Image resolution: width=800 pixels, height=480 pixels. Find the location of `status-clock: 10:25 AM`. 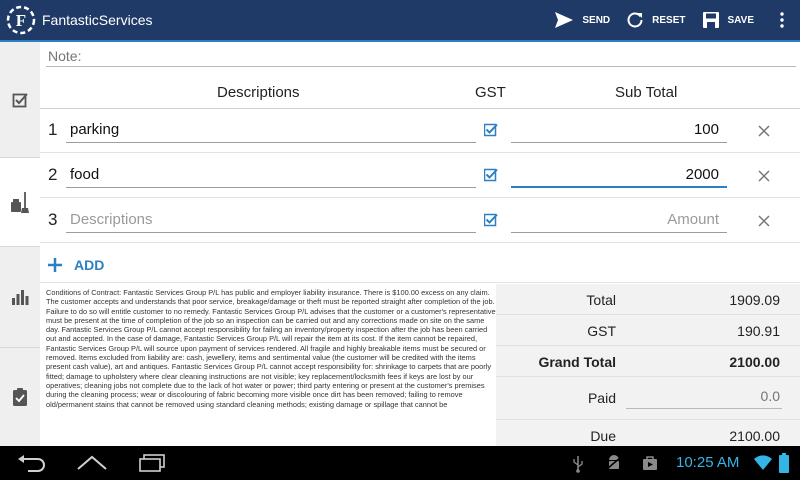

status-clock: 10:25 AM is located at coordinates (708, 462).